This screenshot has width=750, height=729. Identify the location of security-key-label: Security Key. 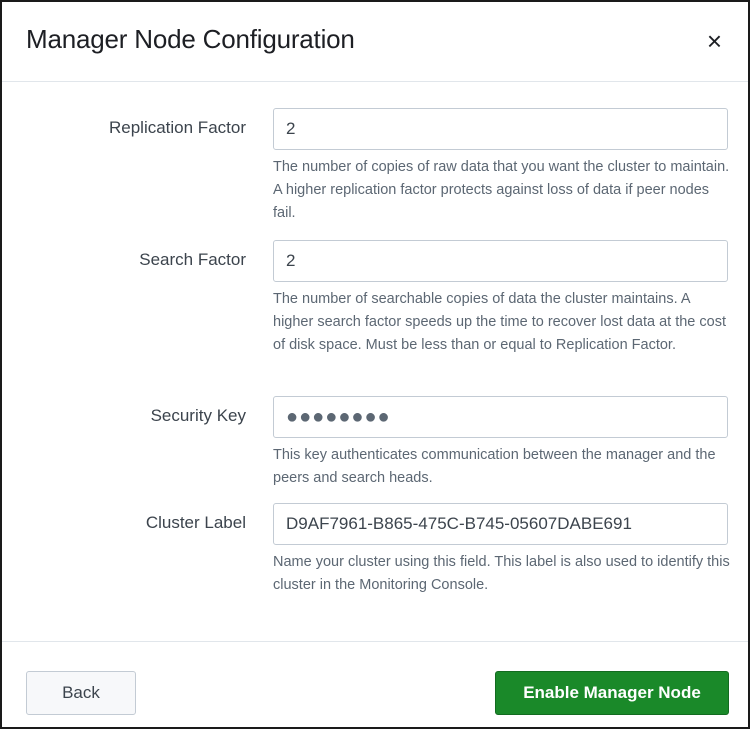
(198, 415).